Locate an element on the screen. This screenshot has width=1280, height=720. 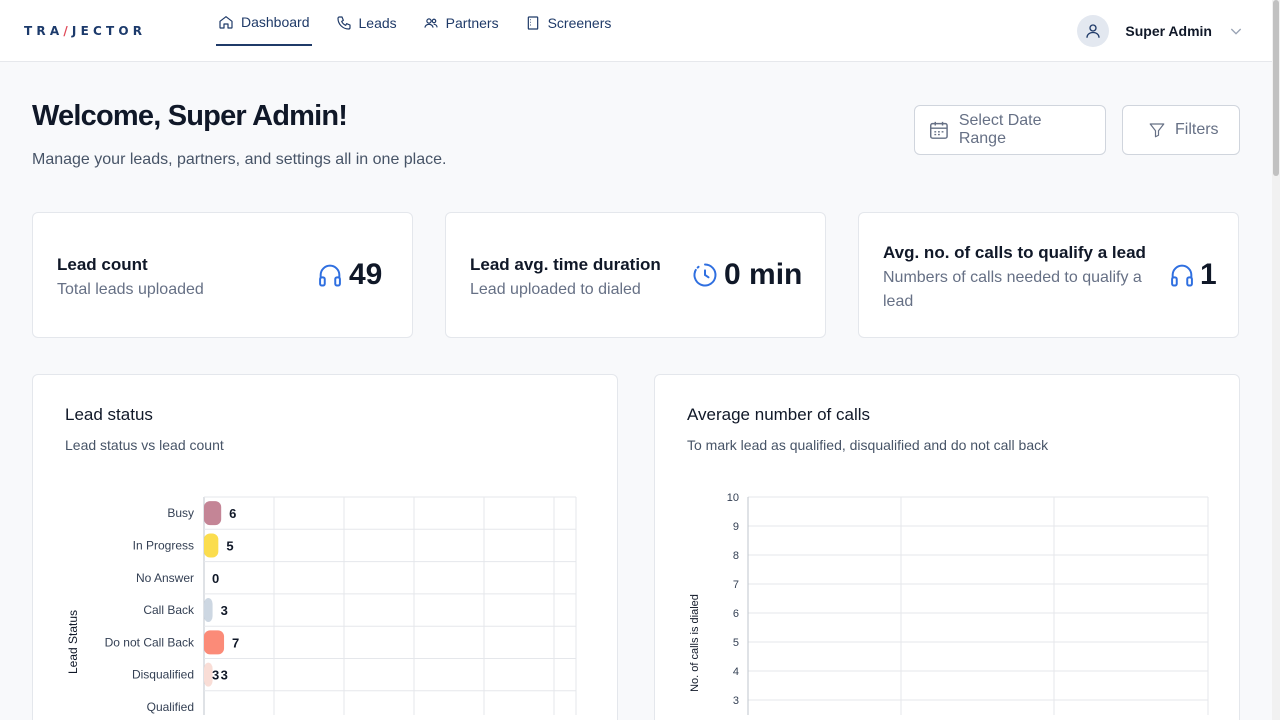
y-tick-label: 3 is located at coordinates (736, 701).